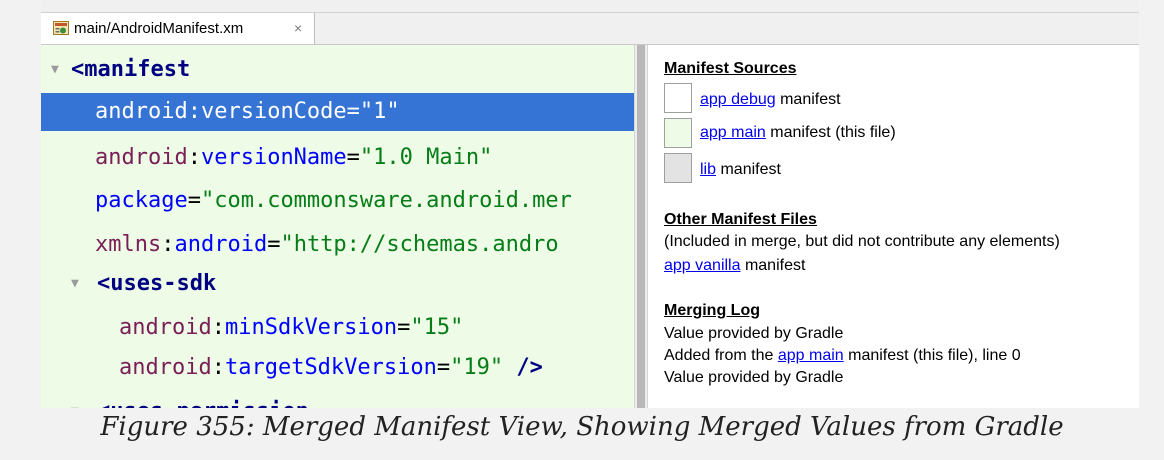 This screenshot has width=1164, height=460. I want to click on xml-token-val: "15", so click(437, 327).